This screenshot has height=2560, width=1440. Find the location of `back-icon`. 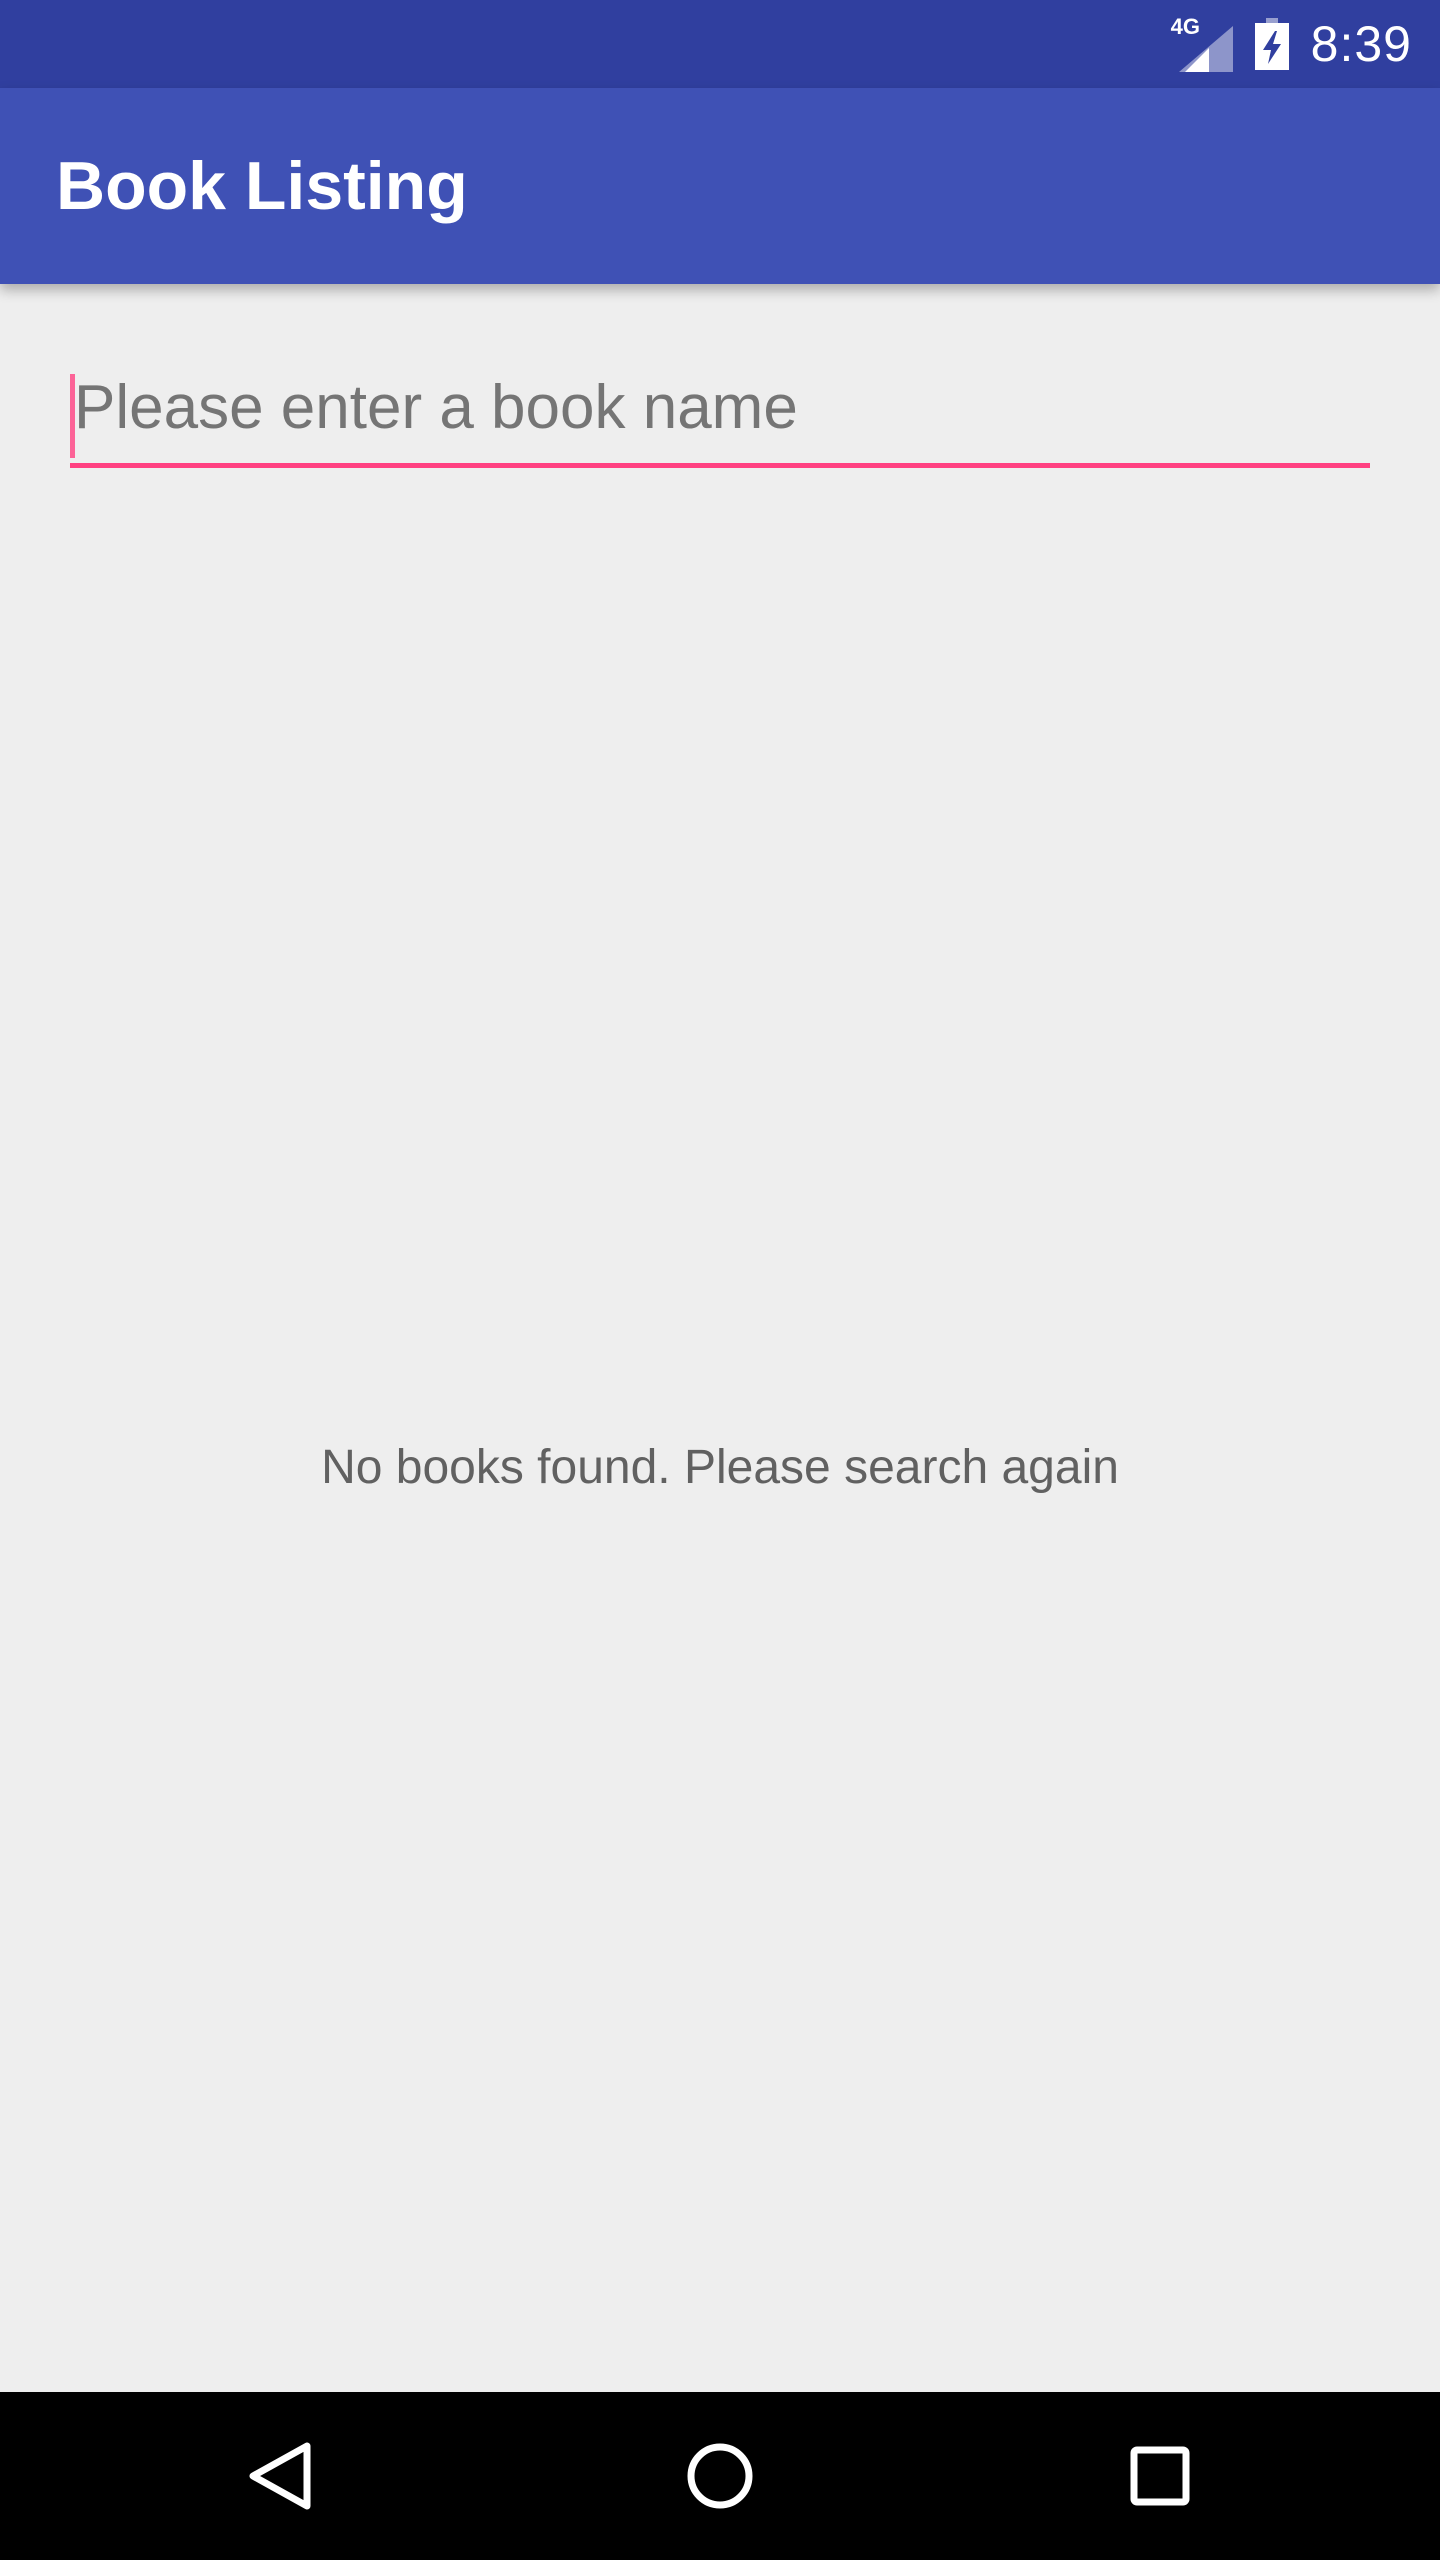

back-icon is located at coordinates (280, 2476).